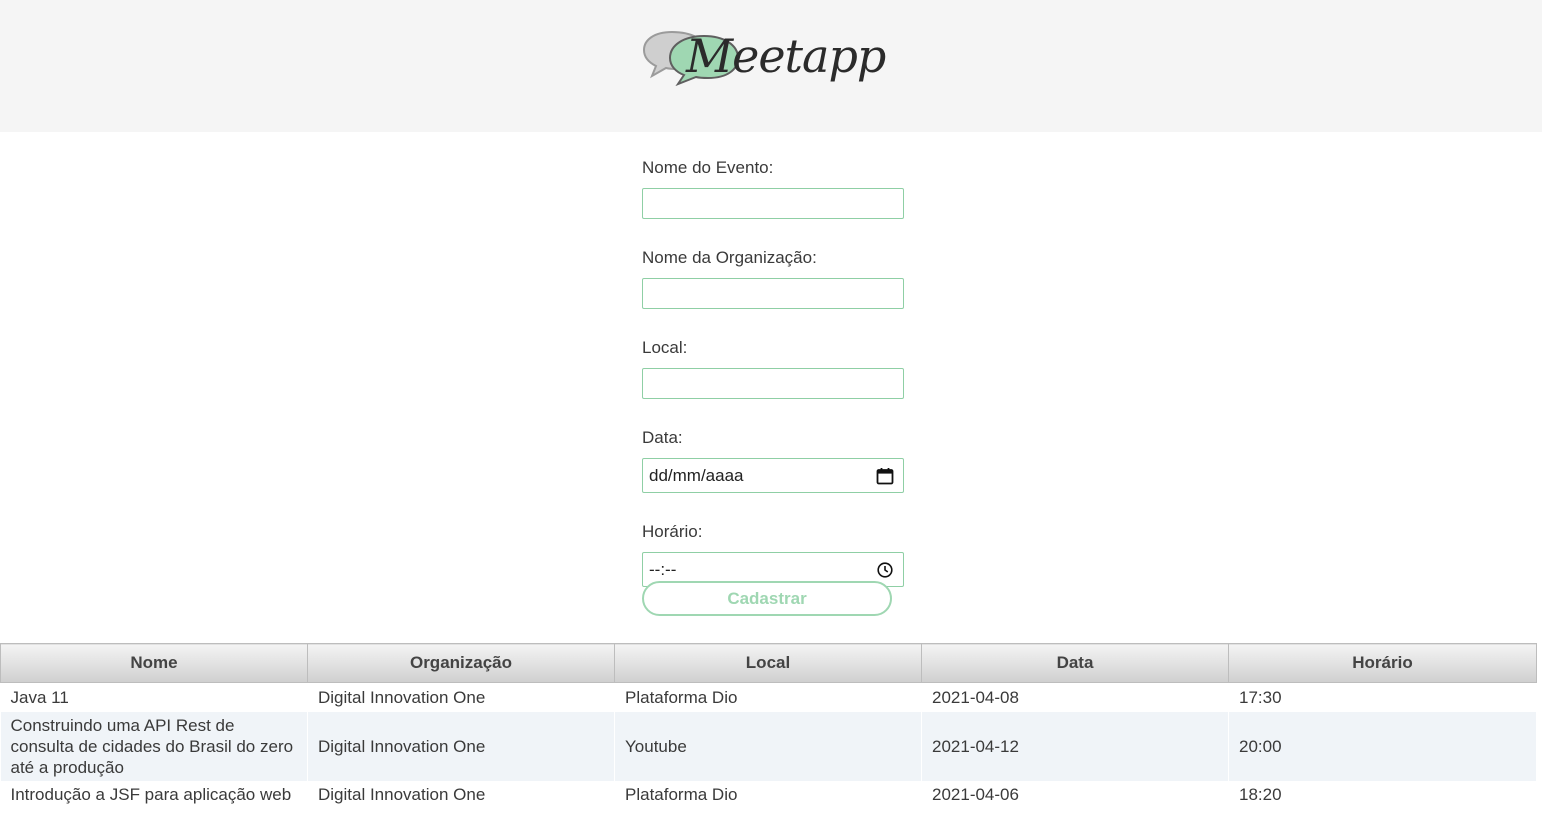 The height and width of the screenshot is (837, 1542). Describe the element at coordinates (1075, 697) in the screenshot. I see `cell-data: 2021-04-08` at that location.